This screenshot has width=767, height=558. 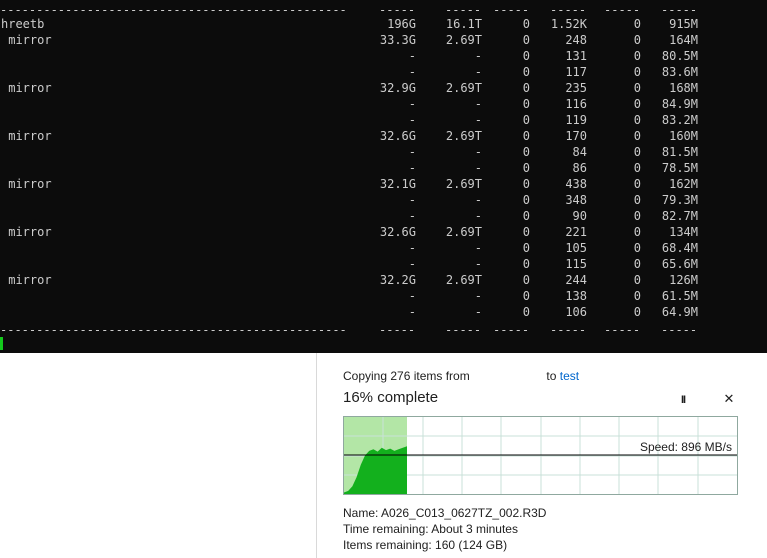 I want to click on col-write-ops: 248, so click(x=576, y=40).